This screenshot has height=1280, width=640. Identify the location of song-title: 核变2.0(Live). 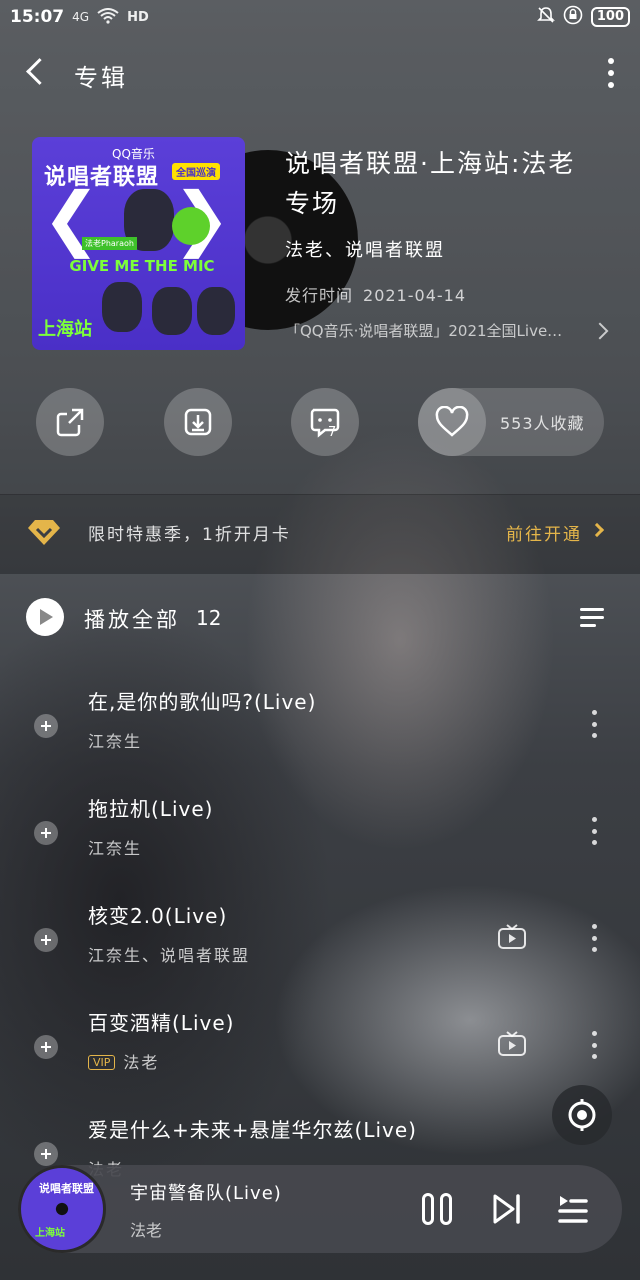
(158, 916).